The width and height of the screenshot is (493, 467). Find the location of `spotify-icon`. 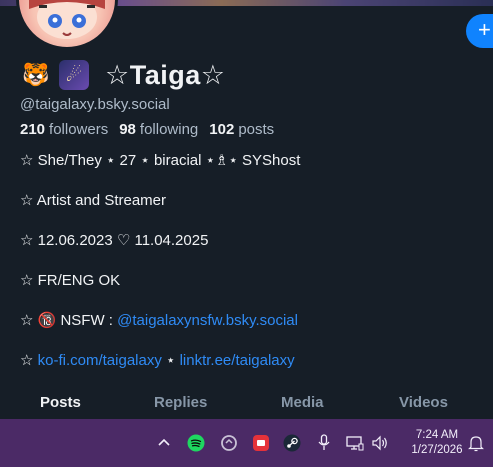

spotify-icon is located at coordinates (196, 443).